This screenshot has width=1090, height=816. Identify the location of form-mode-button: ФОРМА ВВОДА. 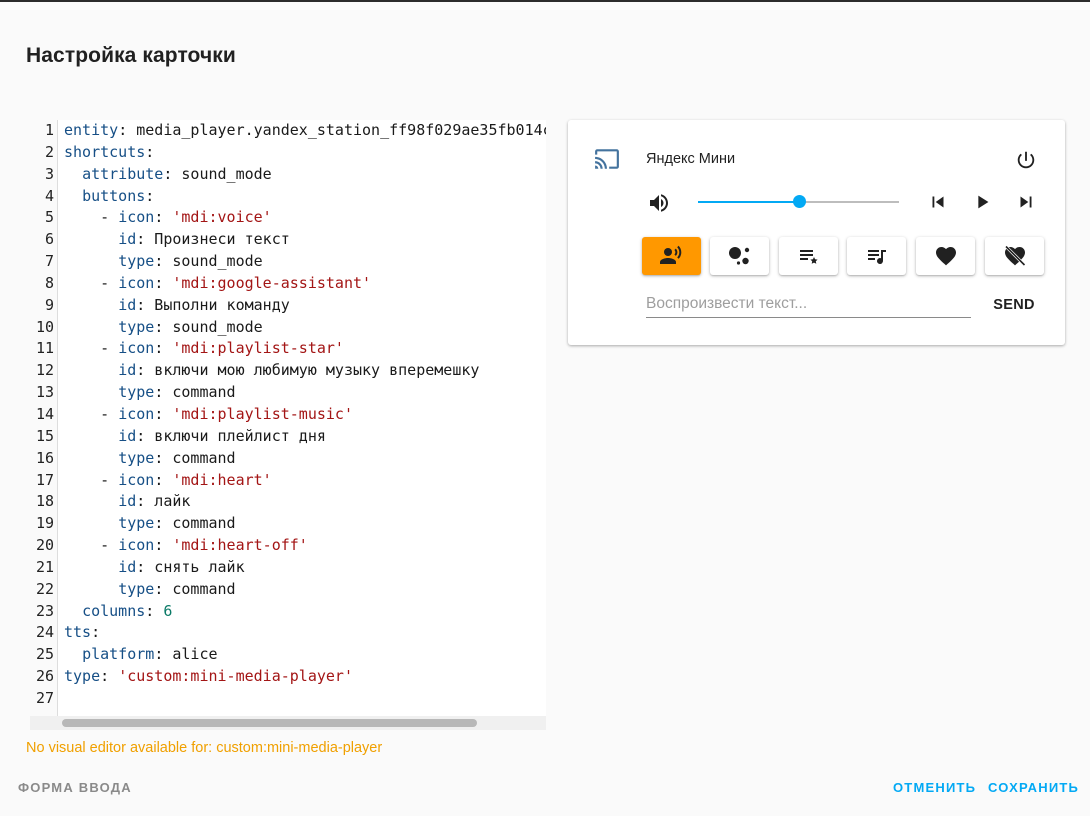
(75, 787).